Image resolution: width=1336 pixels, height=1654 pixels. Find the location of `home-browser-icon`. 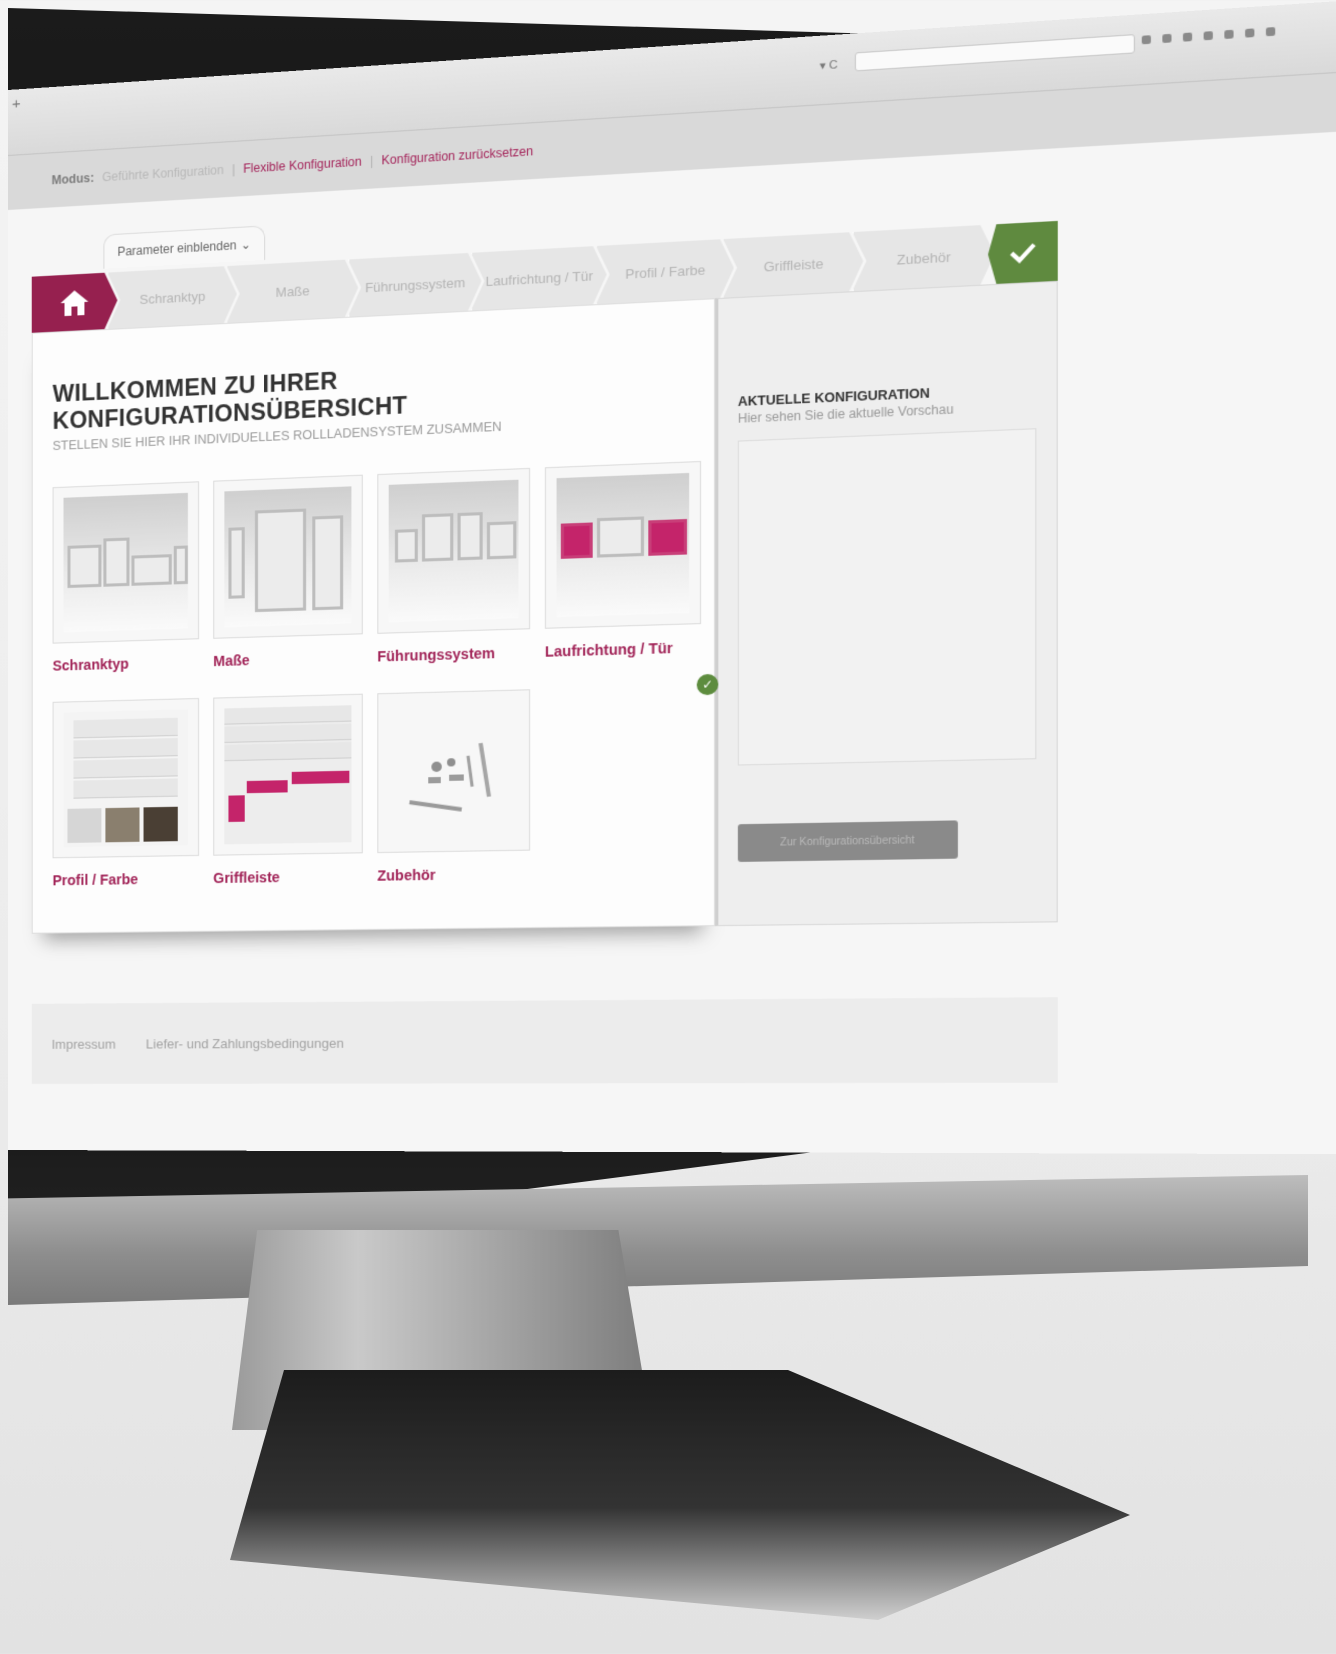

home-browser-icon is located at coordinates (1229, 34).